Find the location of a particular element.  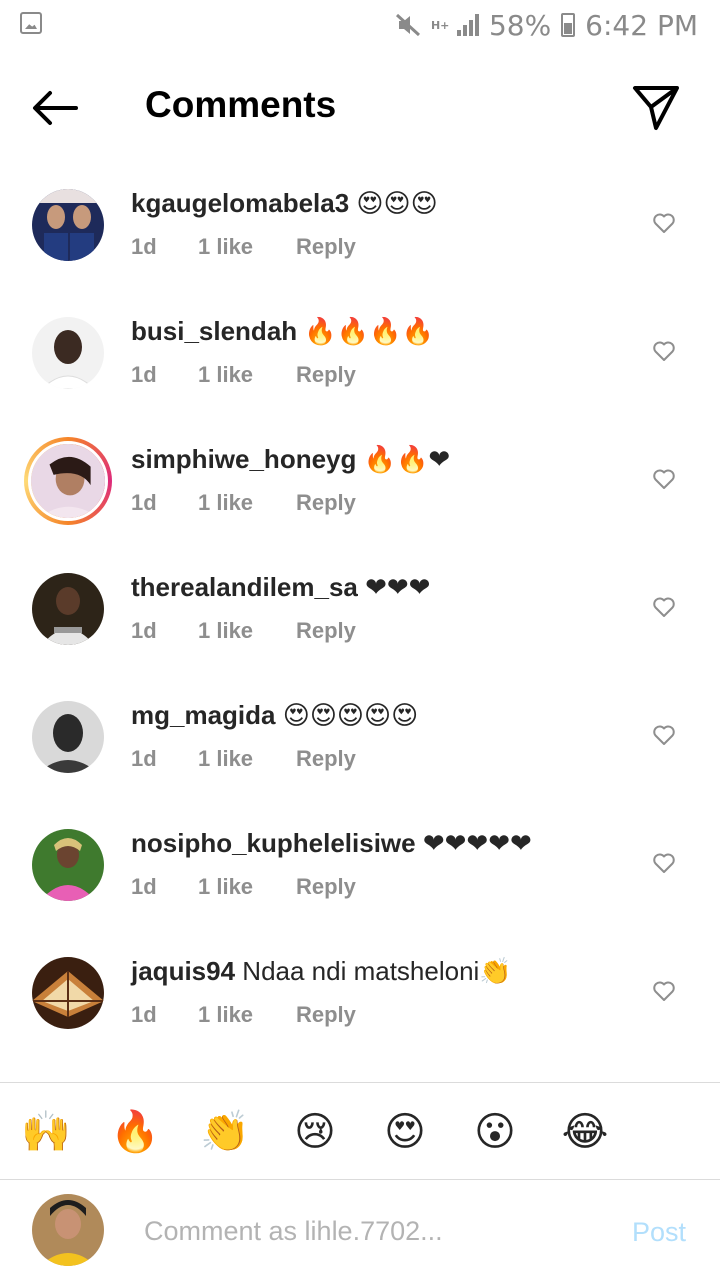

comment-username: busi_slendah is located at coordinates (214, 331).